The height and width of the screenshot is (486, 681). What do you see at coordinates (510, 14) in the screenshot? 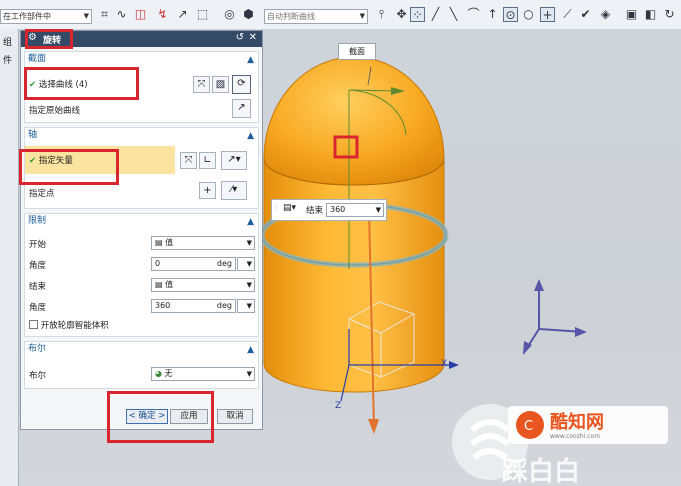
I see `circle-icon: ⊙` at bounding box center [510, 14].